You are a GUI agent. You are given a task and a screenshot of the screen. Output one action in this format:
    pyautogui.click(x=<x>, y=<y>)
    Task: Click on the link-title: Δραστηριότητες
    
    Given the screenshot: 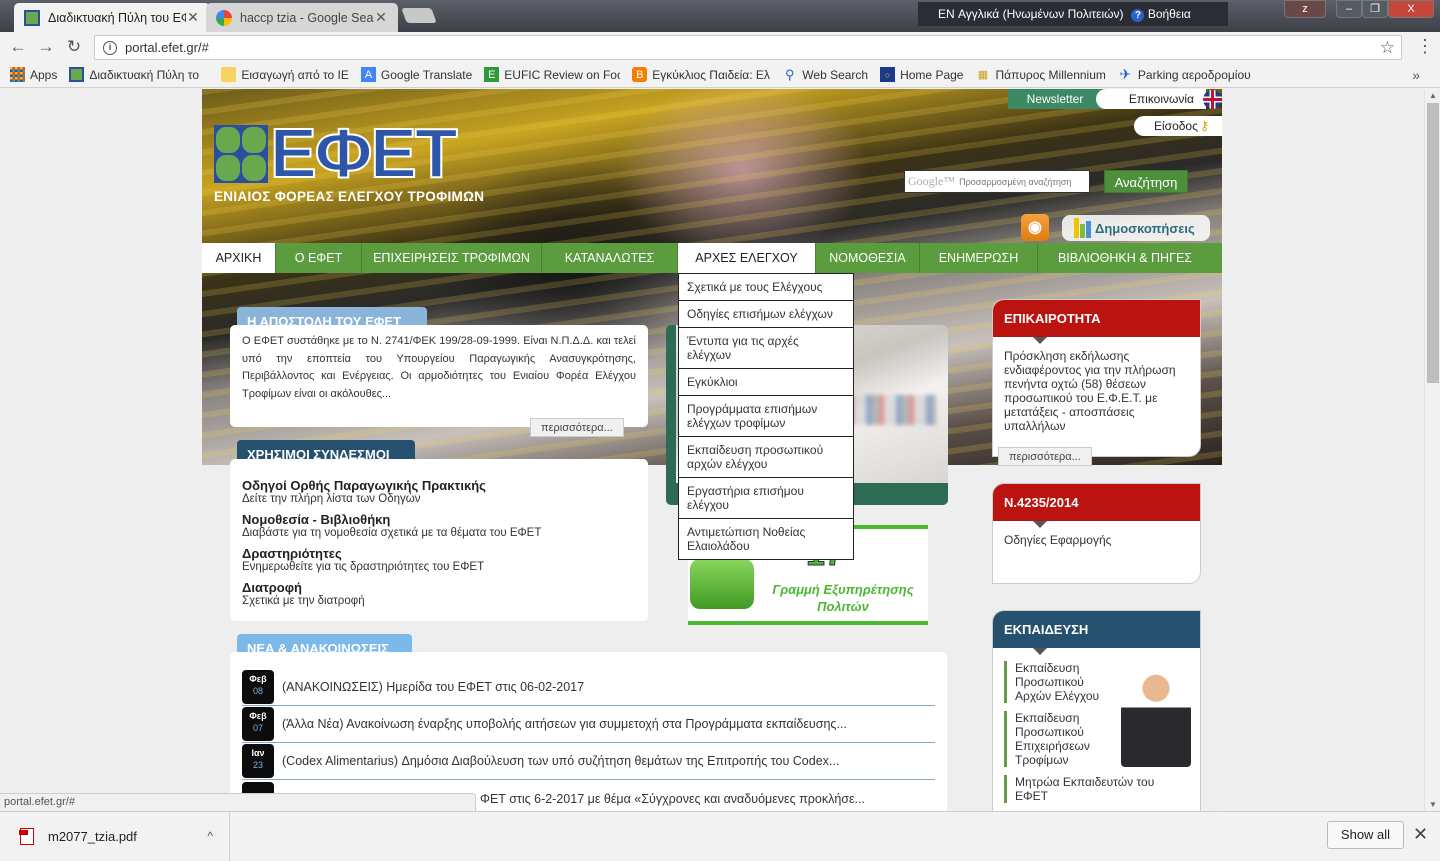 What is the action you would take?
    pyautogui.click(x=439, y=554)
    